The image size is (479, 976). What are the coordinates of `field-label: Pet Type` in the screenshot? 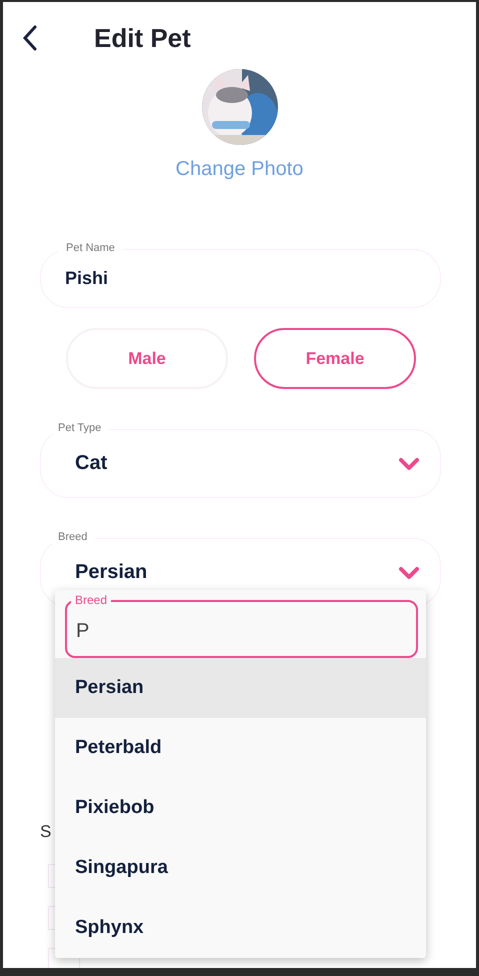 It's located at (80, 428).